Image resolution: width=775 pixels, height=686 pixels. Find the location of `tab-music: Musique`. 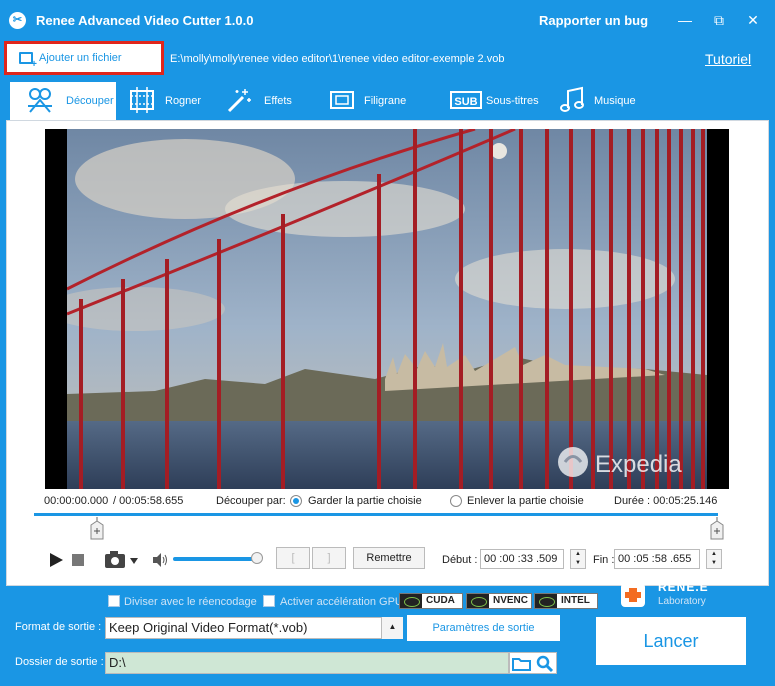

tab-music: Musique is located at coordinates (603, 101).